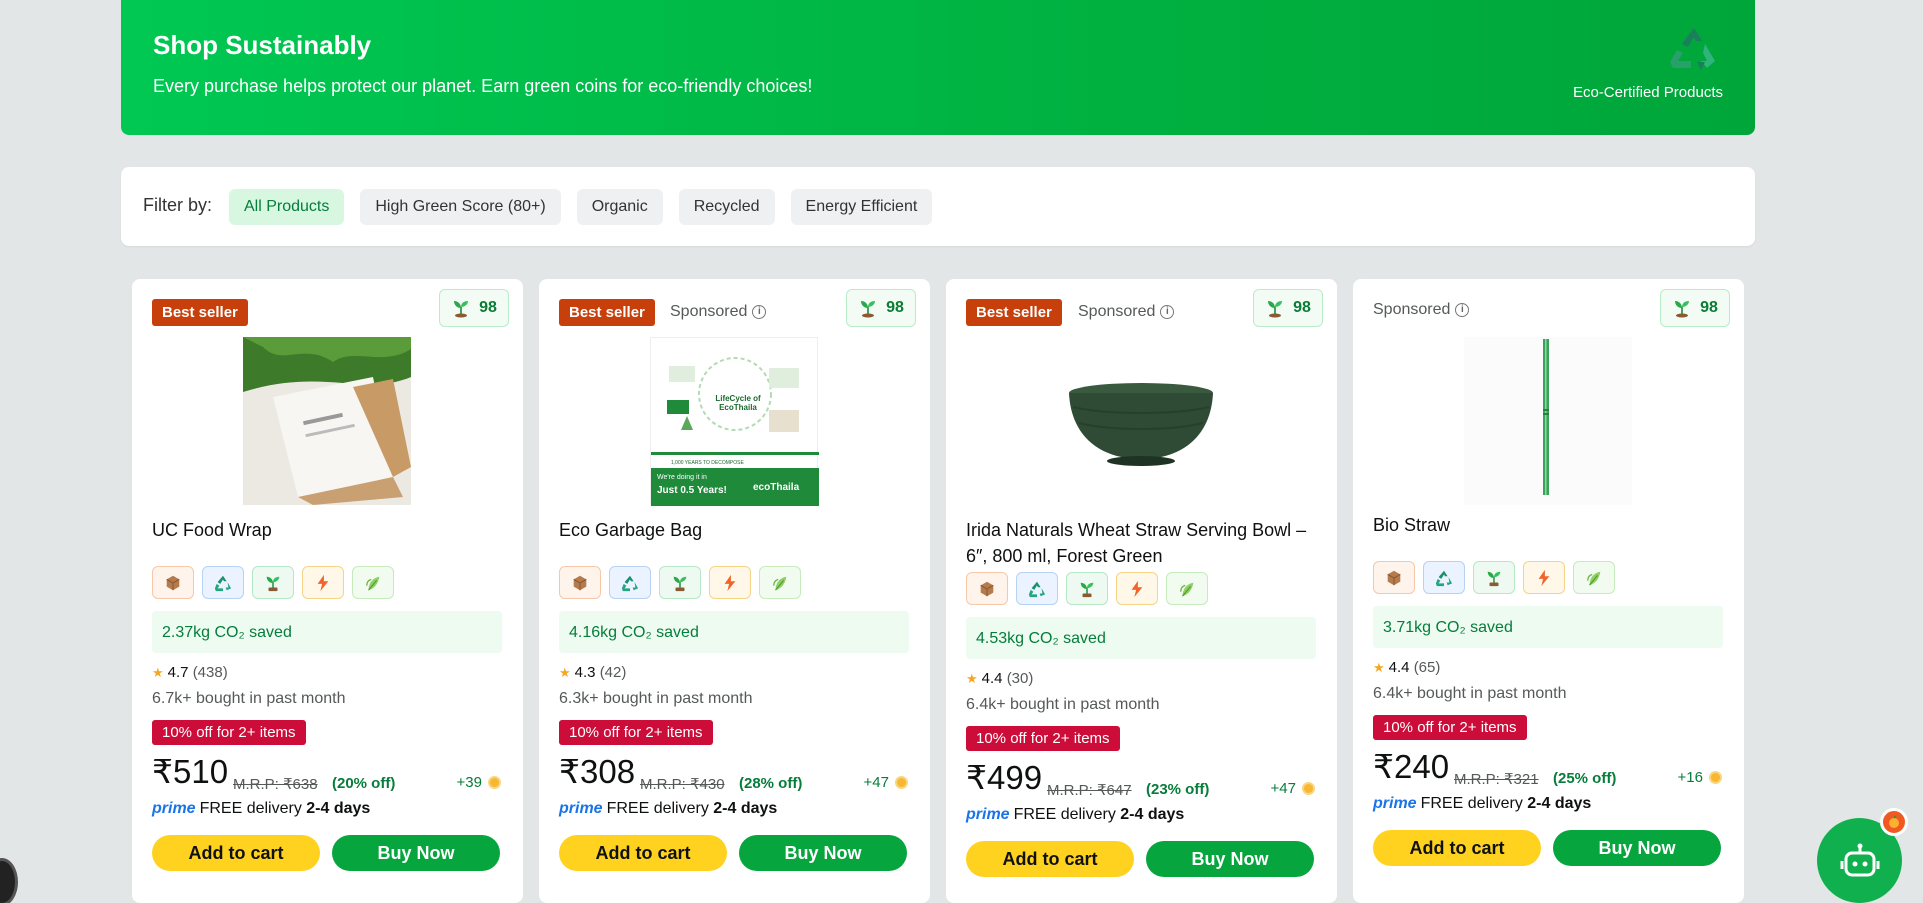 The height and width of the screenshot is (903, 1923). What do you see at coordinates (585, 672) in the screenshot?
I see `rating-value: 4.3` at bounding box center [585, 672].